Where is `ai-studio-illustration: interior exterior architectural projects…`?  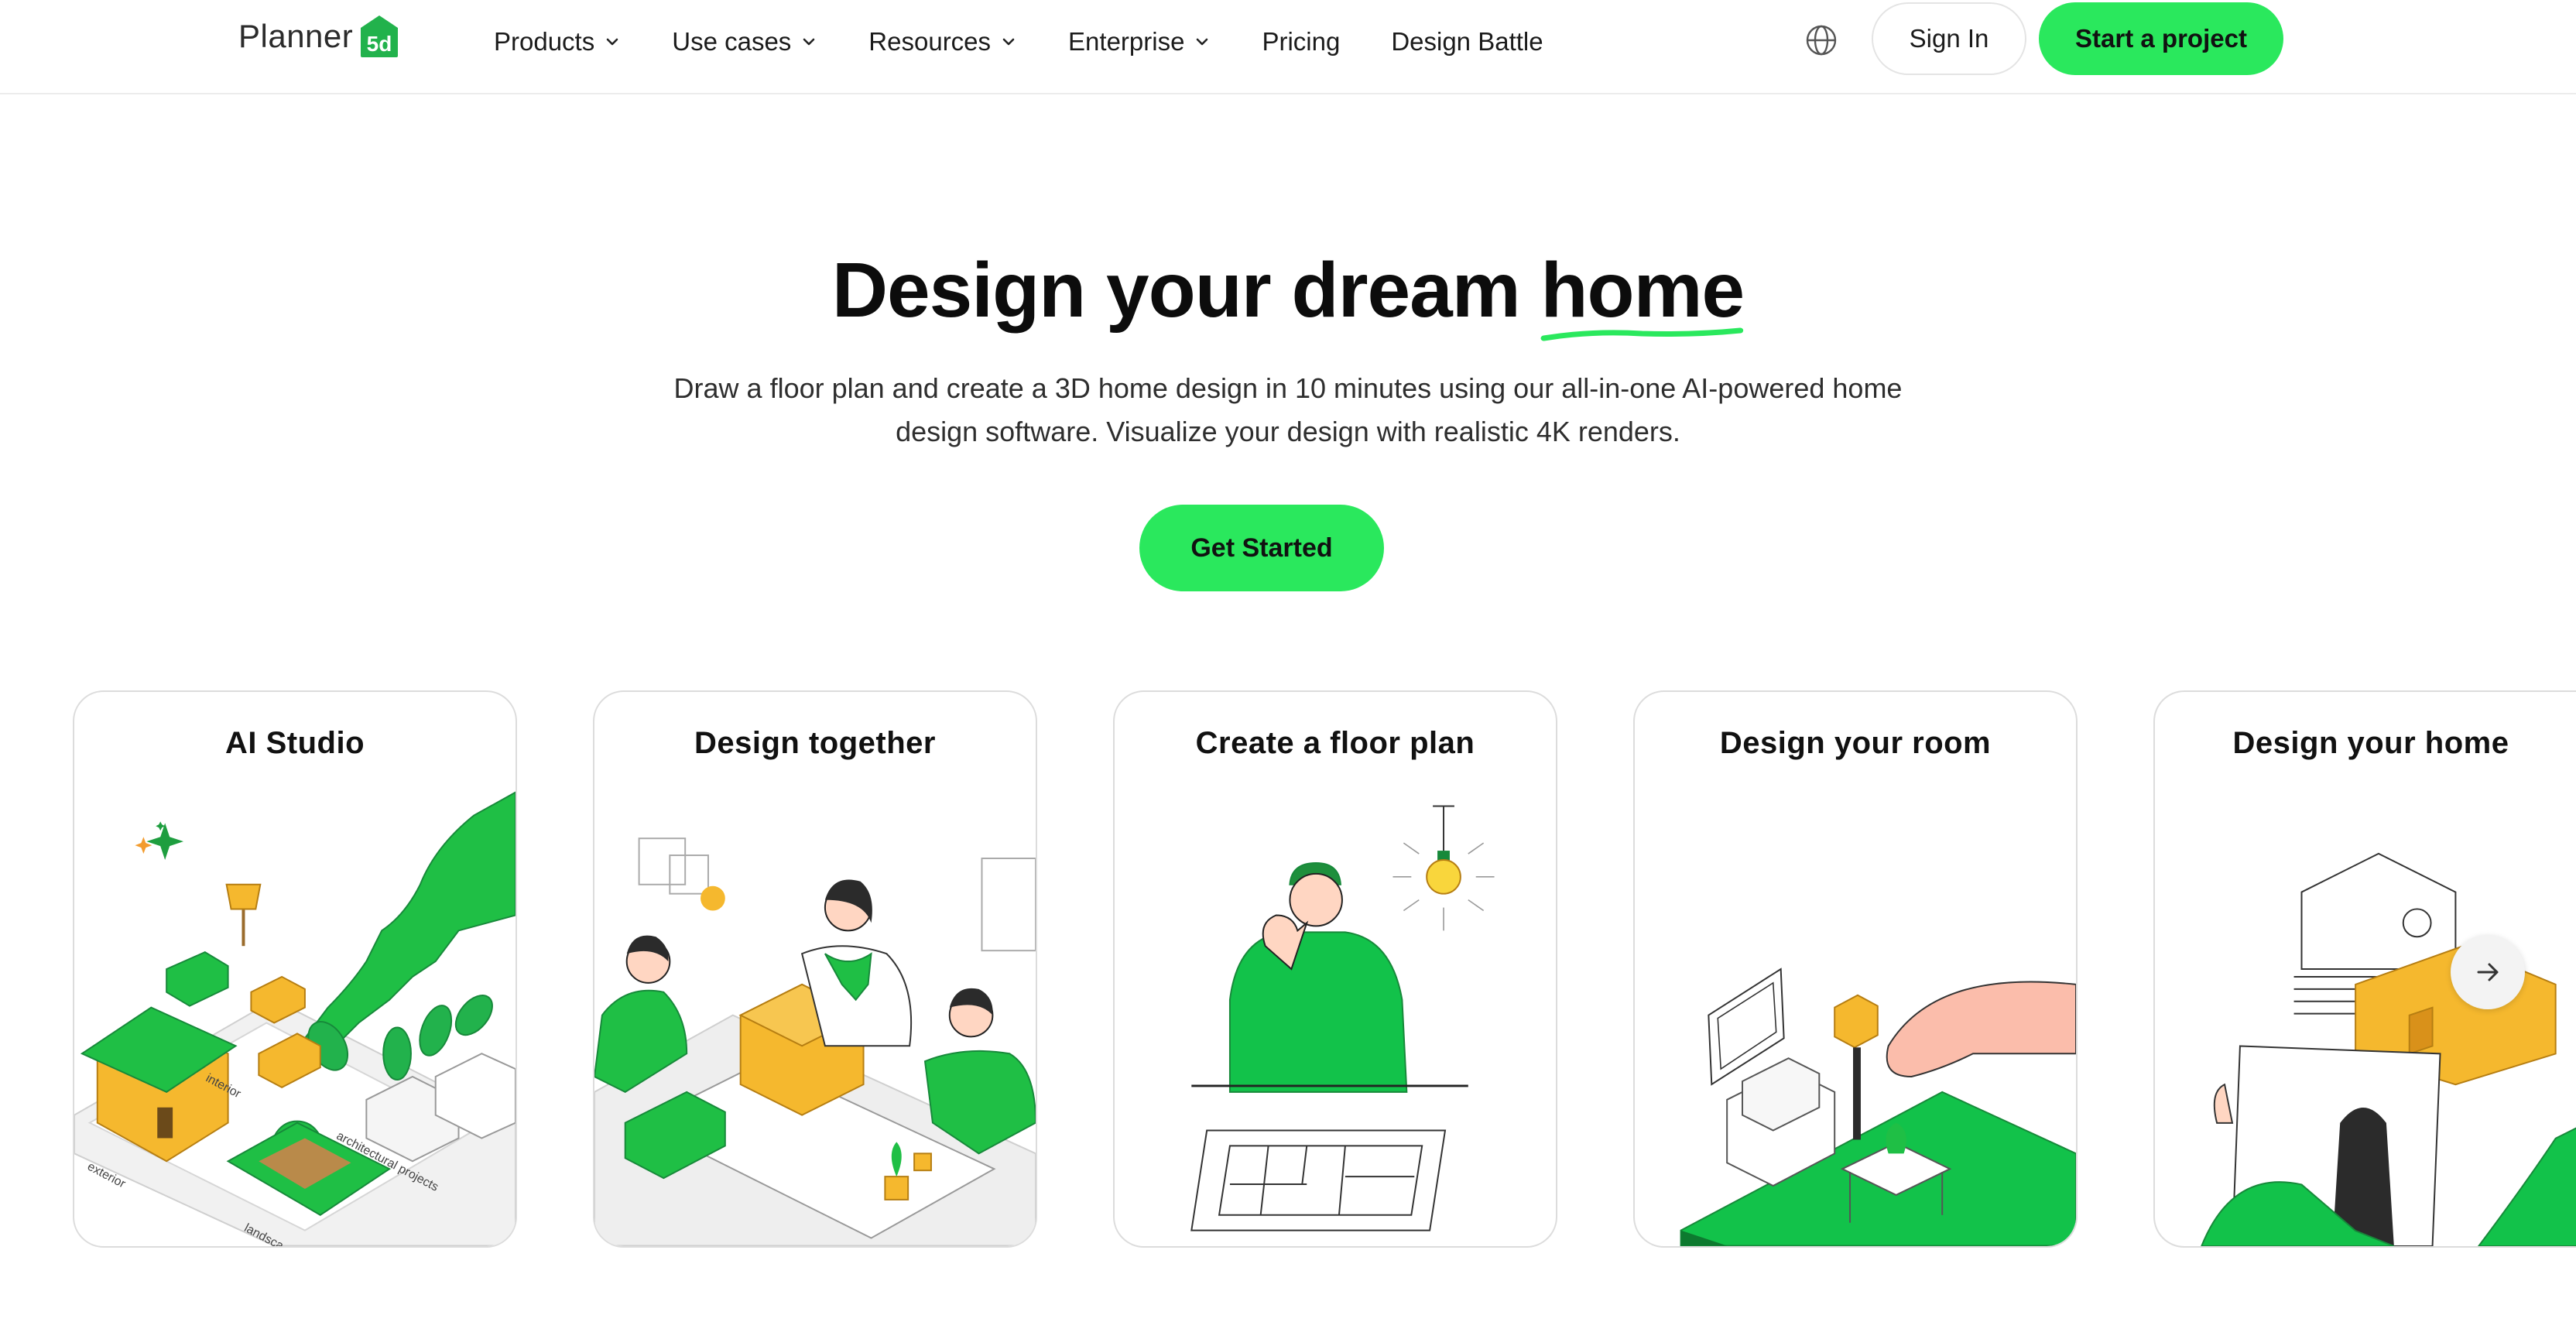
ai-studio-illustration: interior exterior architectural projects… is located at coordinates (295, 1018).